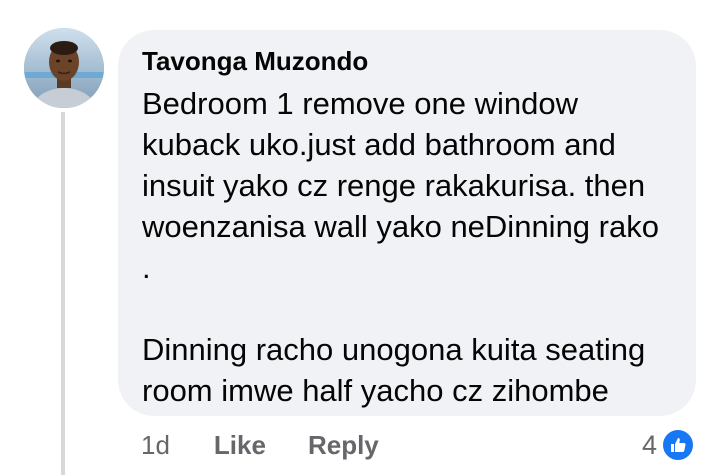 This screenshot has width=720, height=475. What do you see at coordinates (649, 444) in the screenshot?
I see `reaction-count: 4` at bounding box center [649, 444].